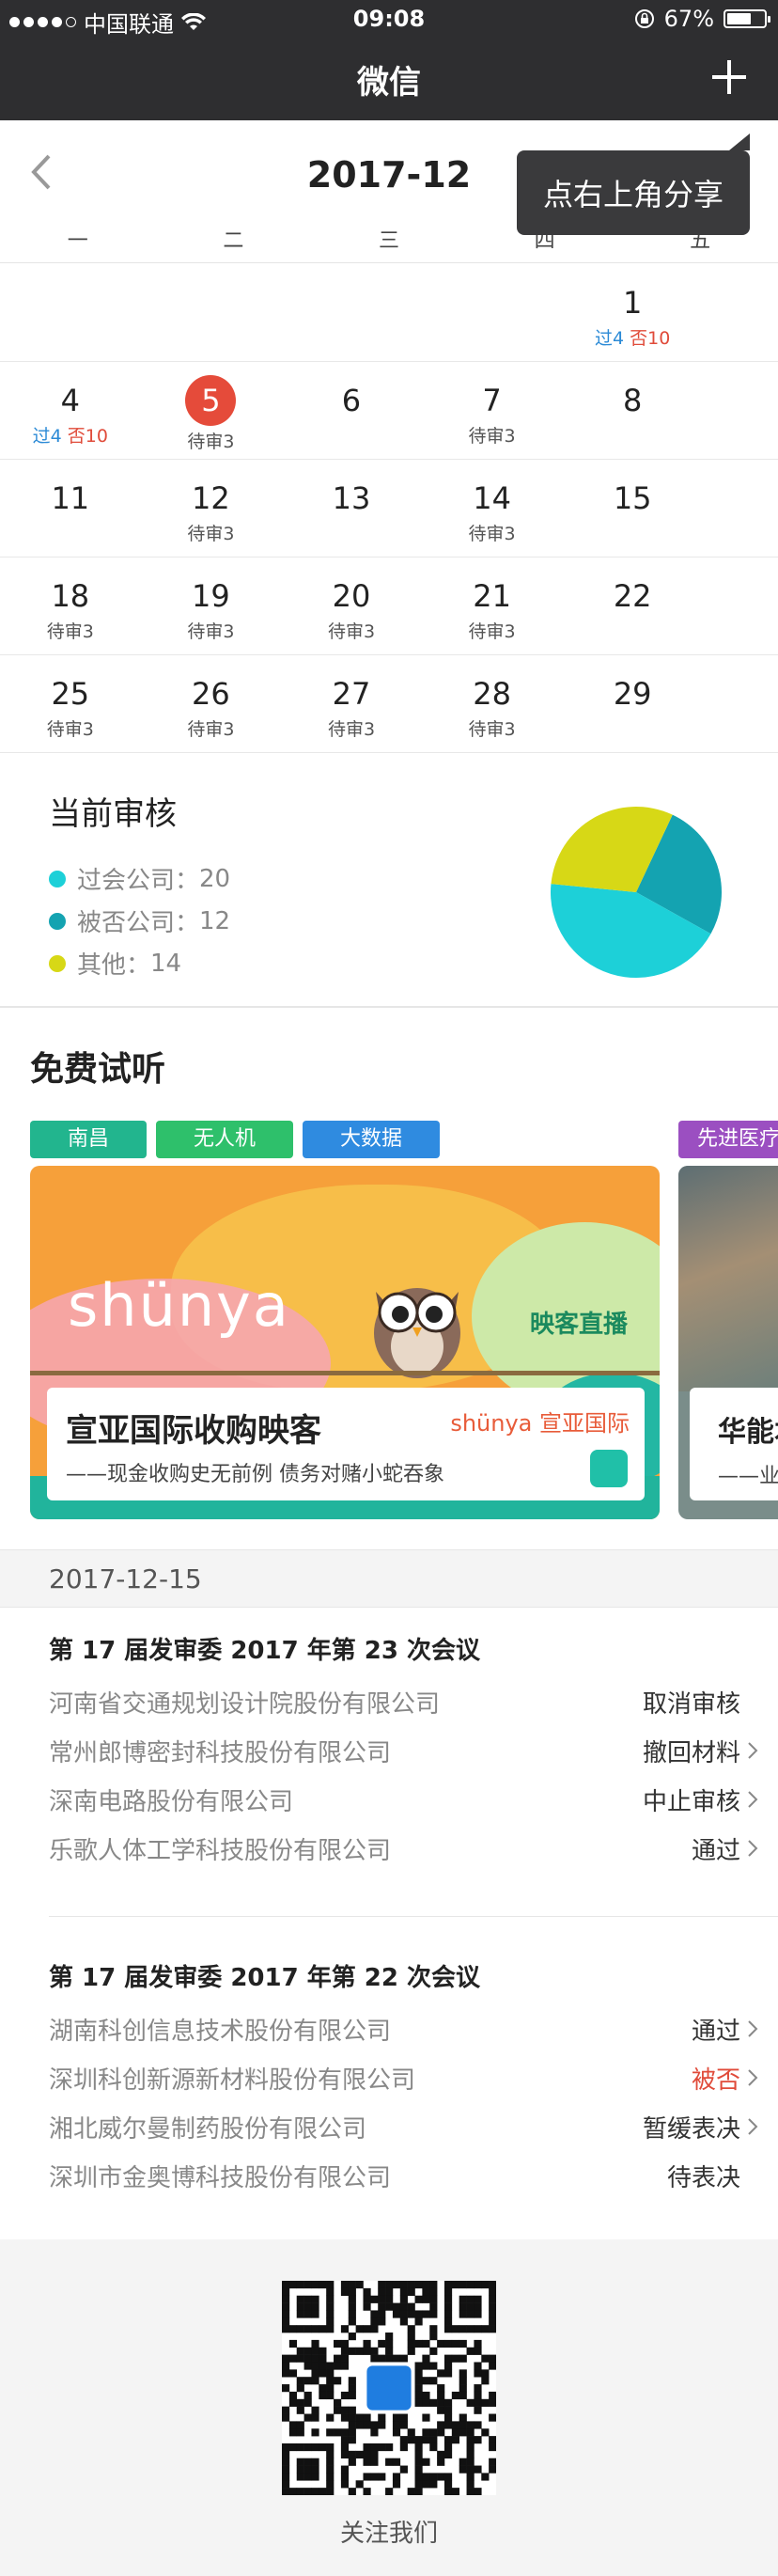  What do you see at coordinates (389, 1579) in the screenshot?
I see `date-header: 2017-12-15` at bounding box center [389, 1579].